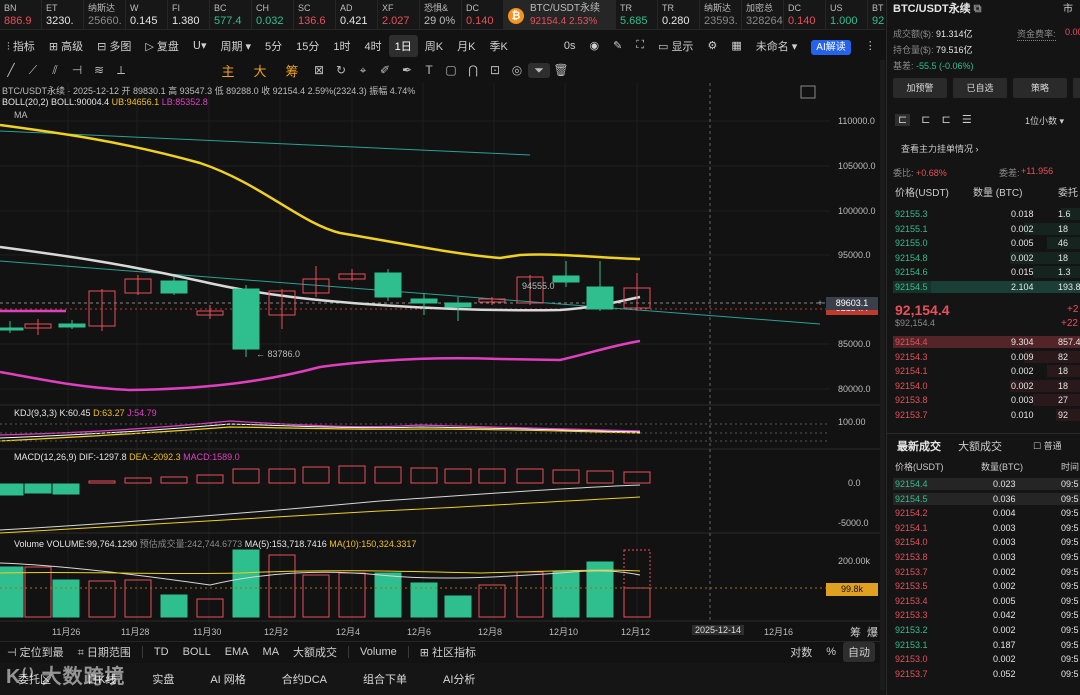 The width and height of the screenshot is (1080, 695). I want to click on ticker-item: US 1.000, so click(847, 14).